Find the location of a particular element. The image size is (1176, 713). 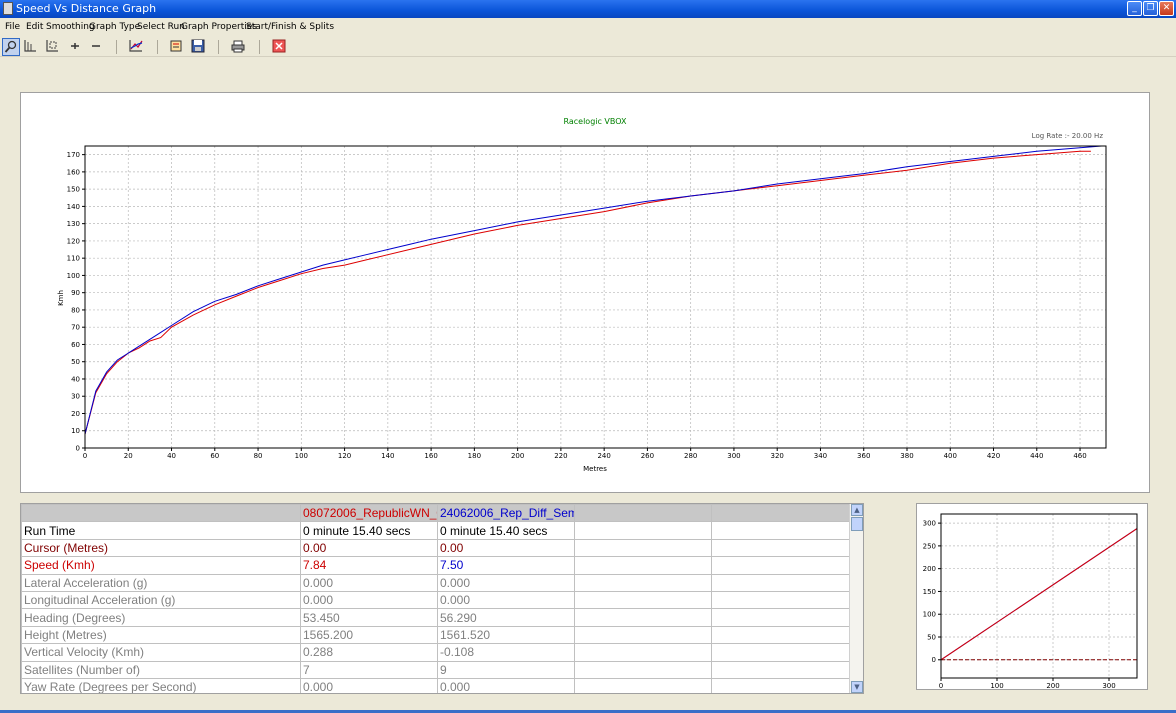

table-row: Lateral Acceleration (g) 0.000 0.000 is located at coordinates (436, 582).